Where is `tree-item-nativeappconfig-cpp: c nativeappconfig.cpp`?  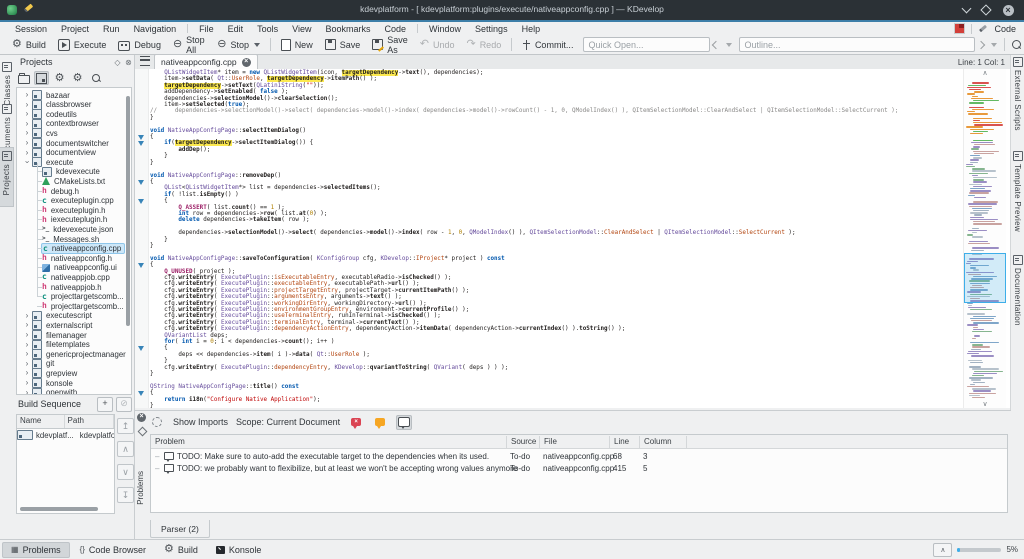
tree-item-nativeappconfig-cpp: c nativeappconfig.cpp is located at coordinates (74, 249).